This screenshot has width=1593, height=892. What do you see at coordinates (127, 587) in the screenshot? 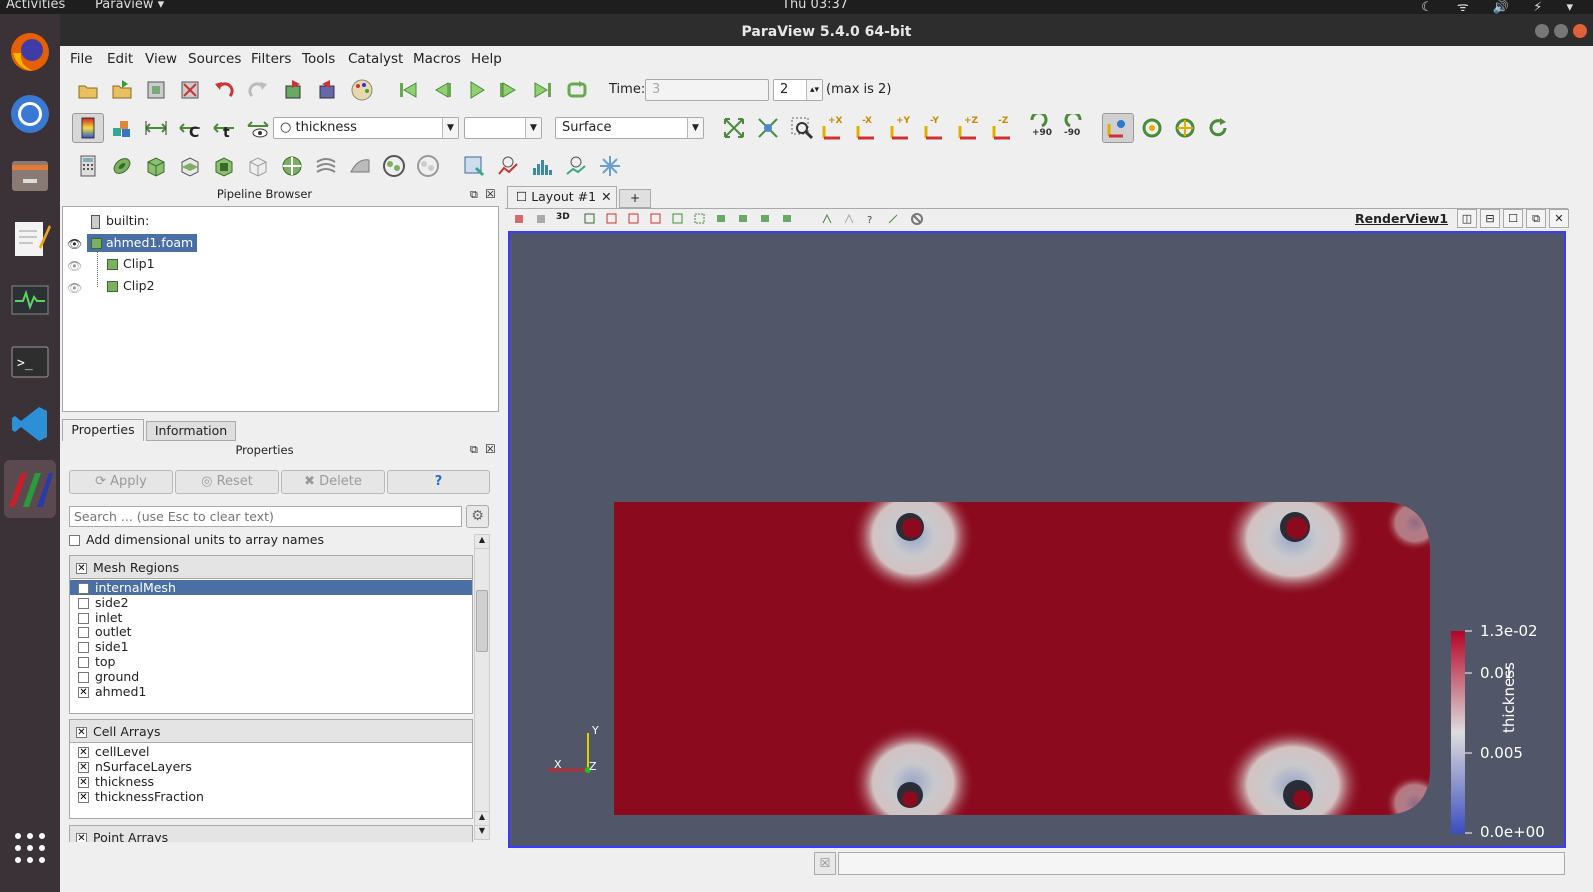
I see `mesh-region-internalmesh: internalMesh` at bounding box center [127, 587].